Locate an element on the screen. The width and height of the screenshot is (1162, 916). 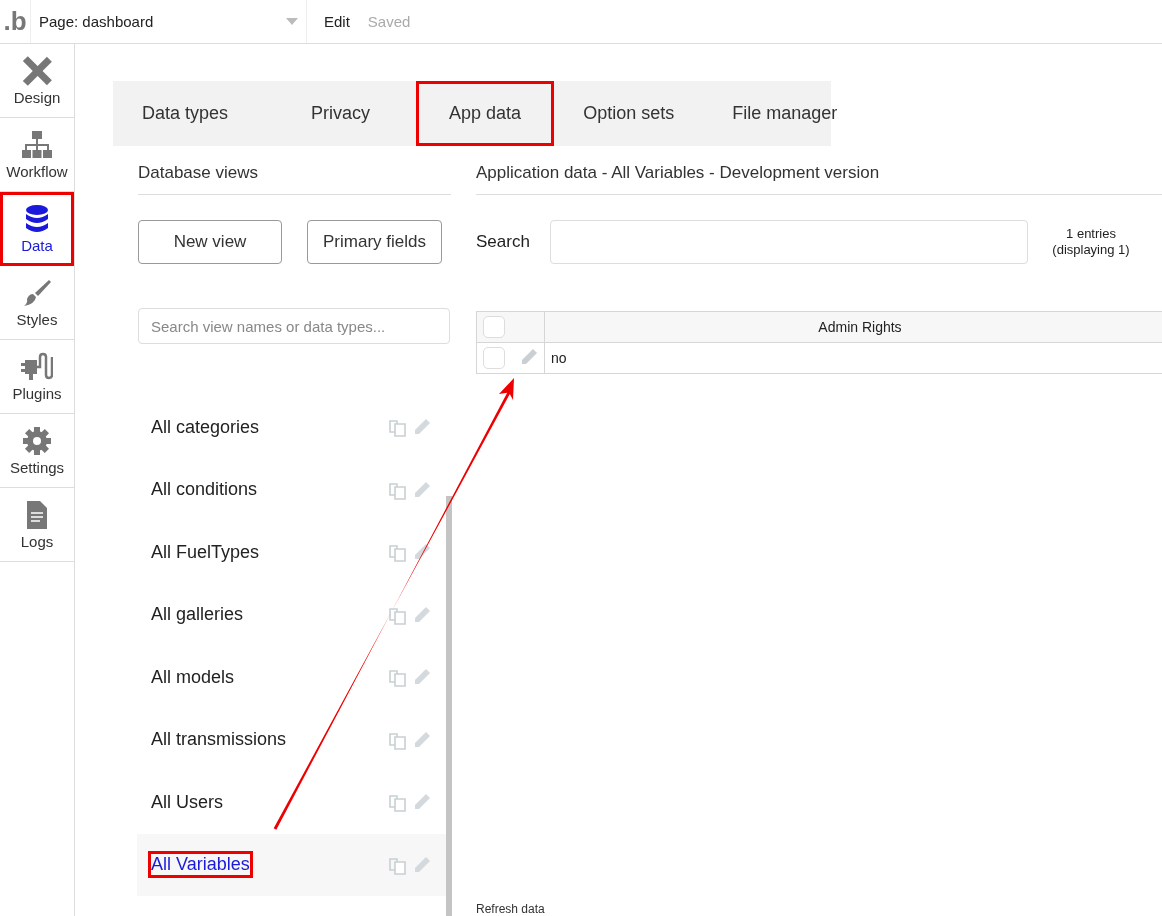
sidebar-item: Settings is located at coordinates (37, 451).